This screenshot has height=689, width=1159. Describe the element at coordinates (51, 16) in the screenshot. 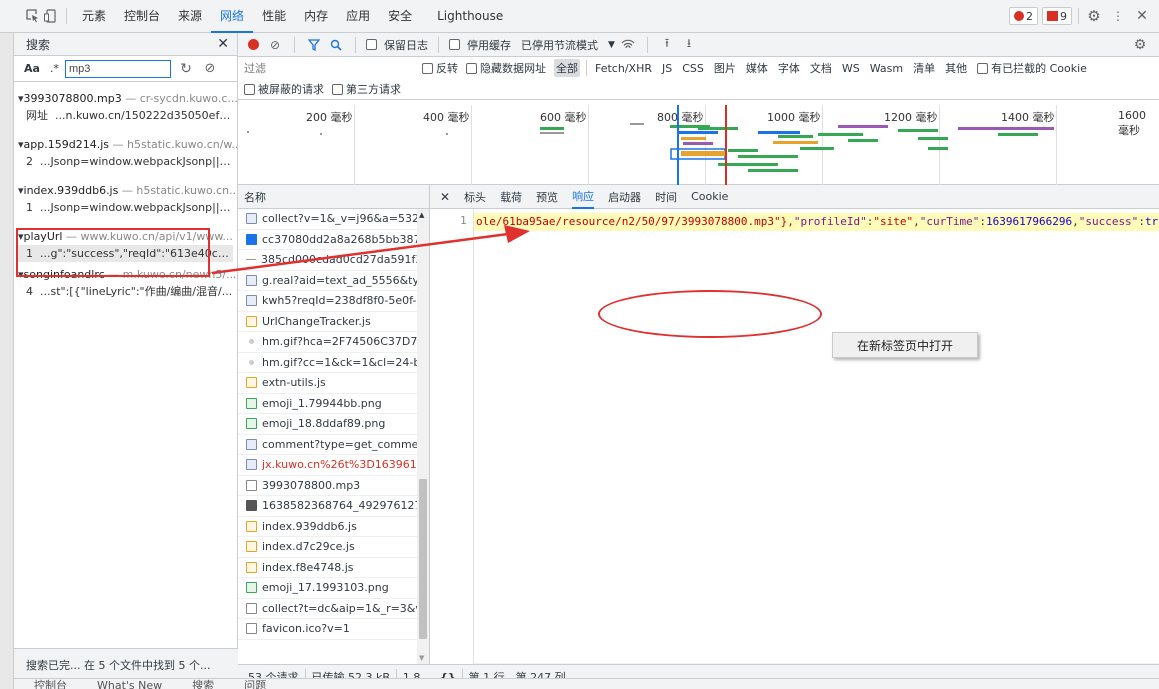

I see `device-toolbar-icon` at that location.